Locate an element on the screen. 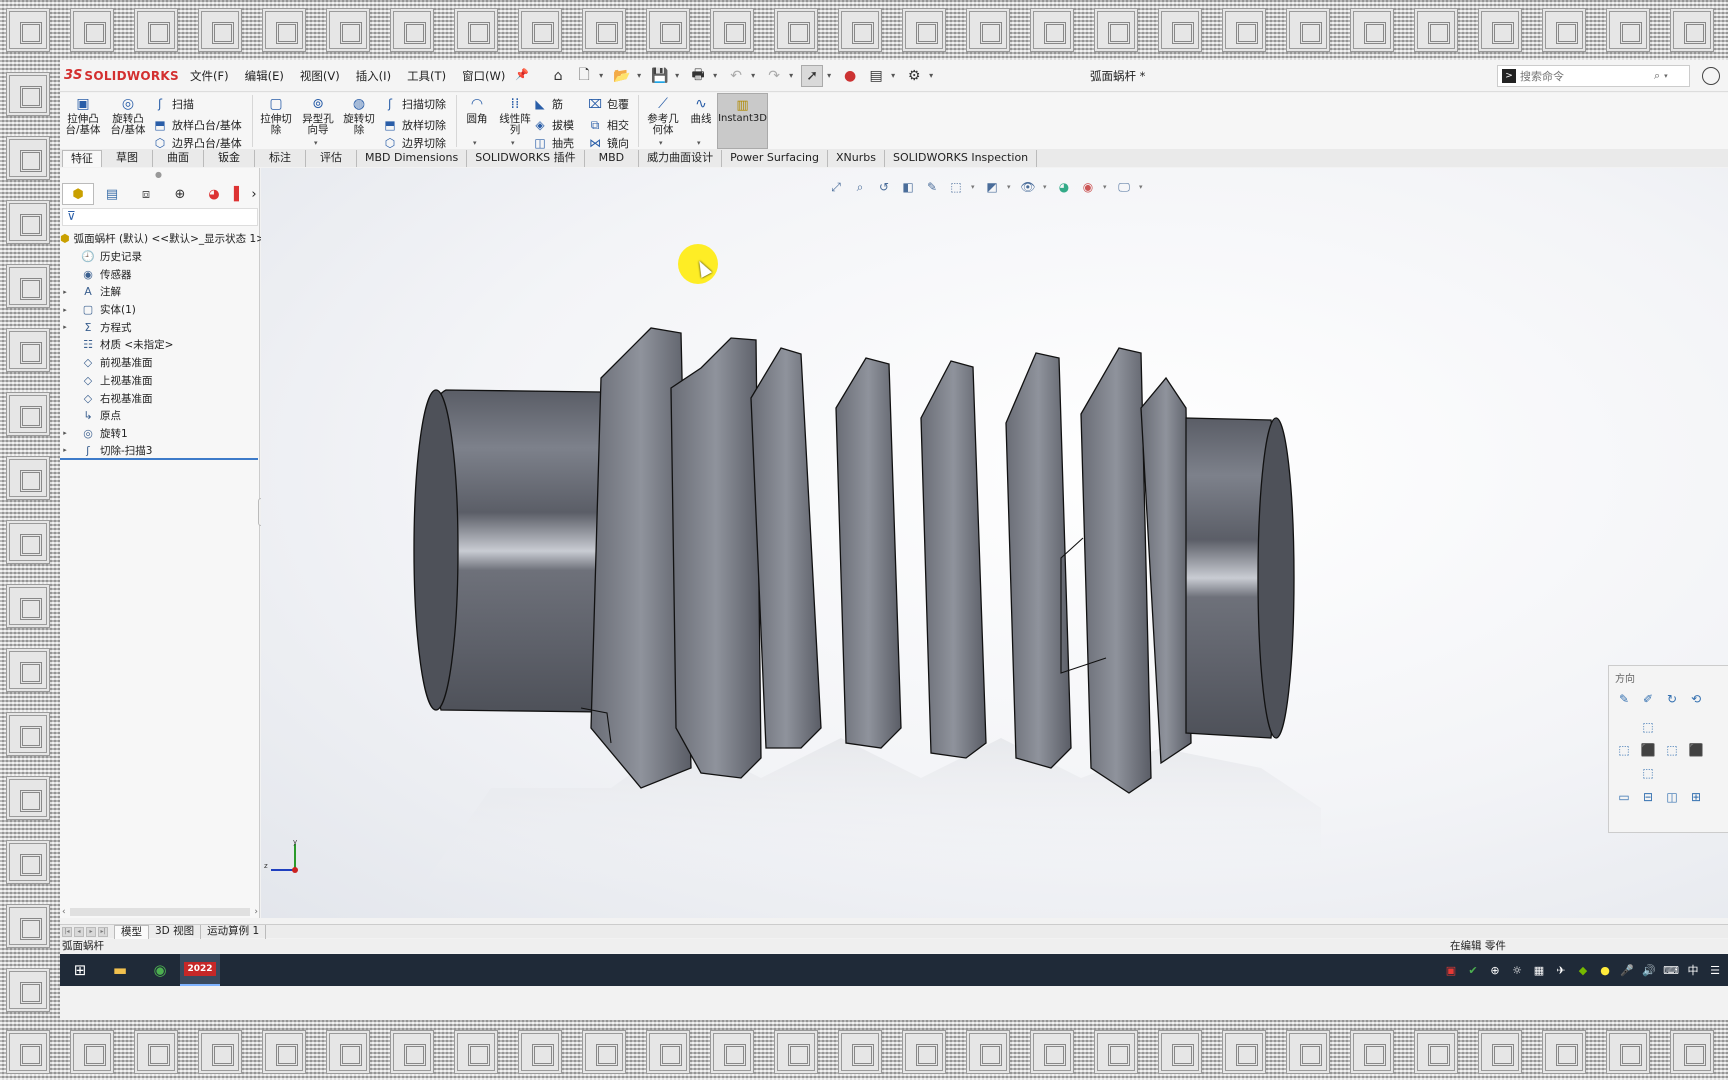 This screenshot has height=1080, width=1728. tab-power-surfacing: Power Surfacing is located at coordinates (775, 158).